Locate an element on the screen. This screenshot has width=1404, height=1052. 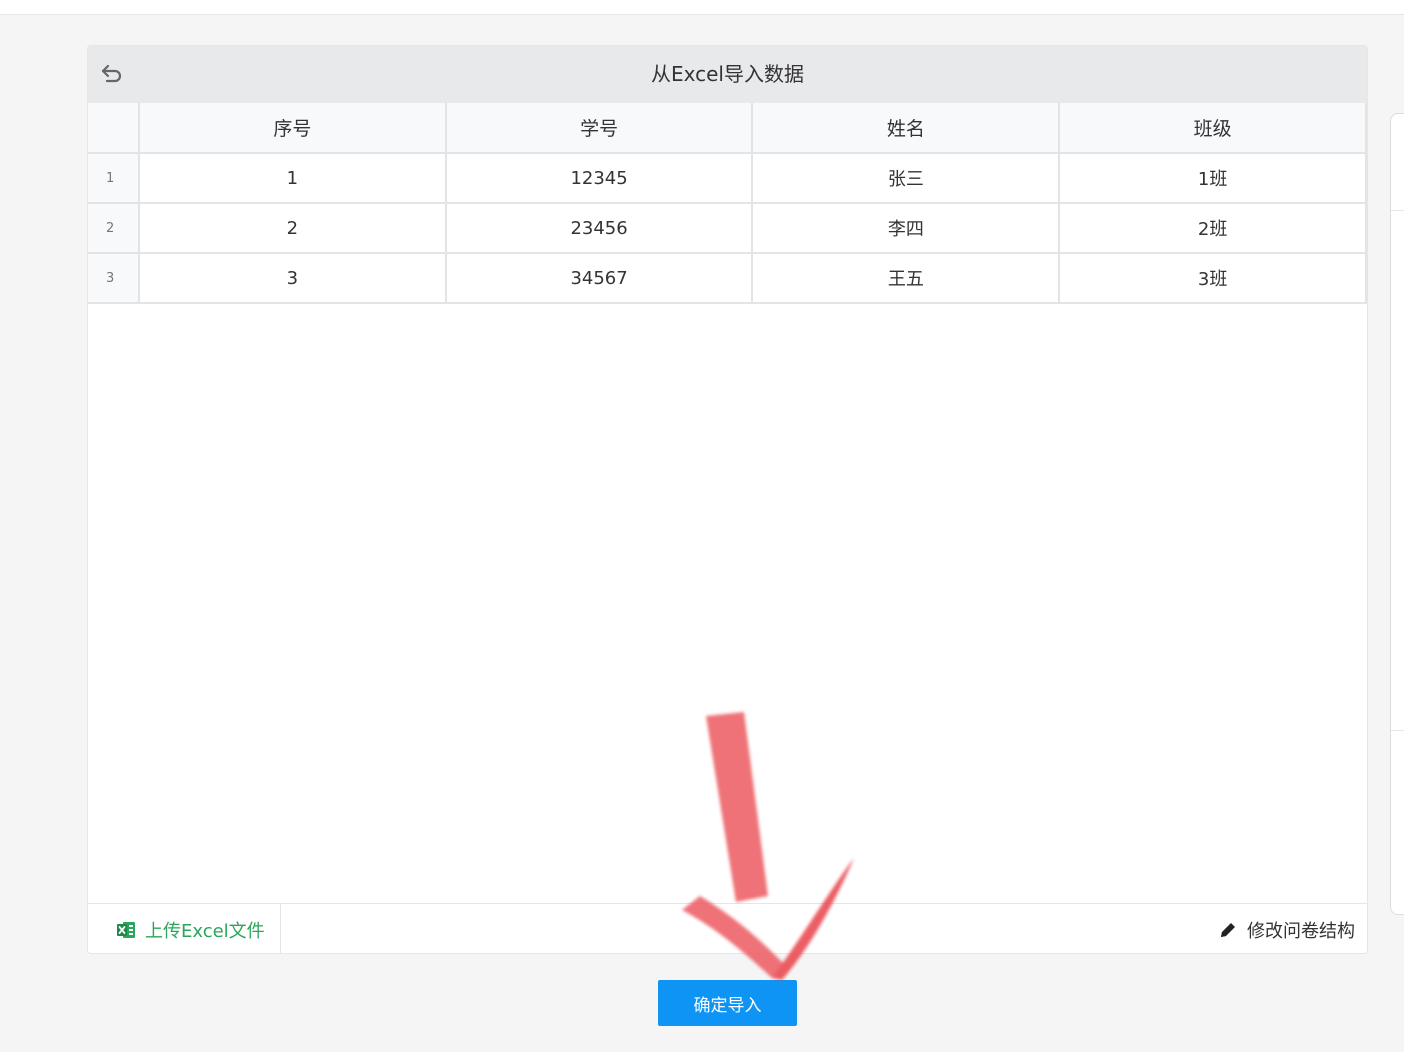
column-header: 班级 is located at coordinates (1213, 128).